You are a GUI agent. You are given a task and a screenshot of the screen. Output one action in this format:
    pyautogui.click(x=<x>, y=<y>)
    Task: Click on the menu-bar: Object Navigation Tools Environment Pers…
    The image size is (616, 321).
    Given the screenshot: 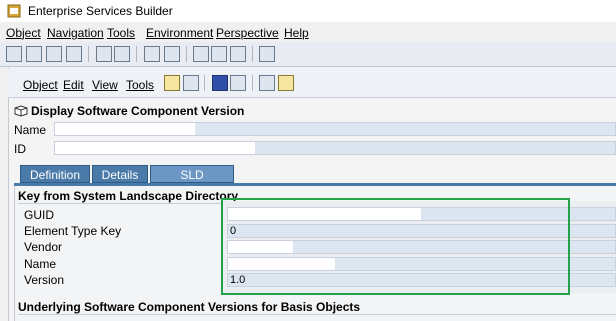 What is the action you would take?
    pyautogui.click(x=308, y=32)
    